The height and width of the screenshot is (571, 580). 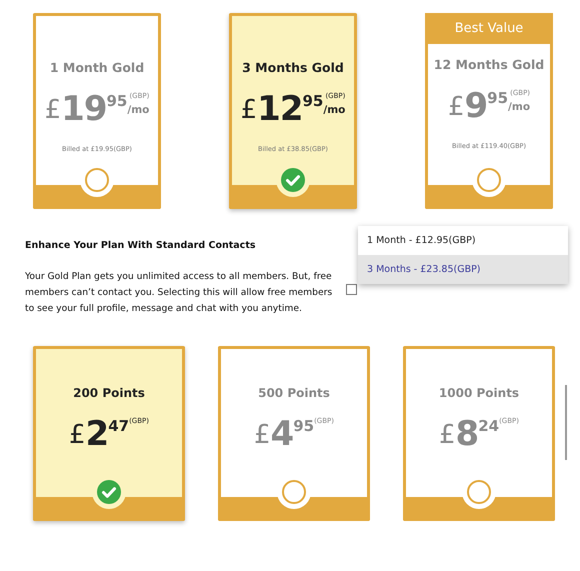 What do you see at coordinates (140, 245) in the screenshot?
I see `section-heading: Enhance Your Plan With Standard Contacts` at bounding box center [140, 245].